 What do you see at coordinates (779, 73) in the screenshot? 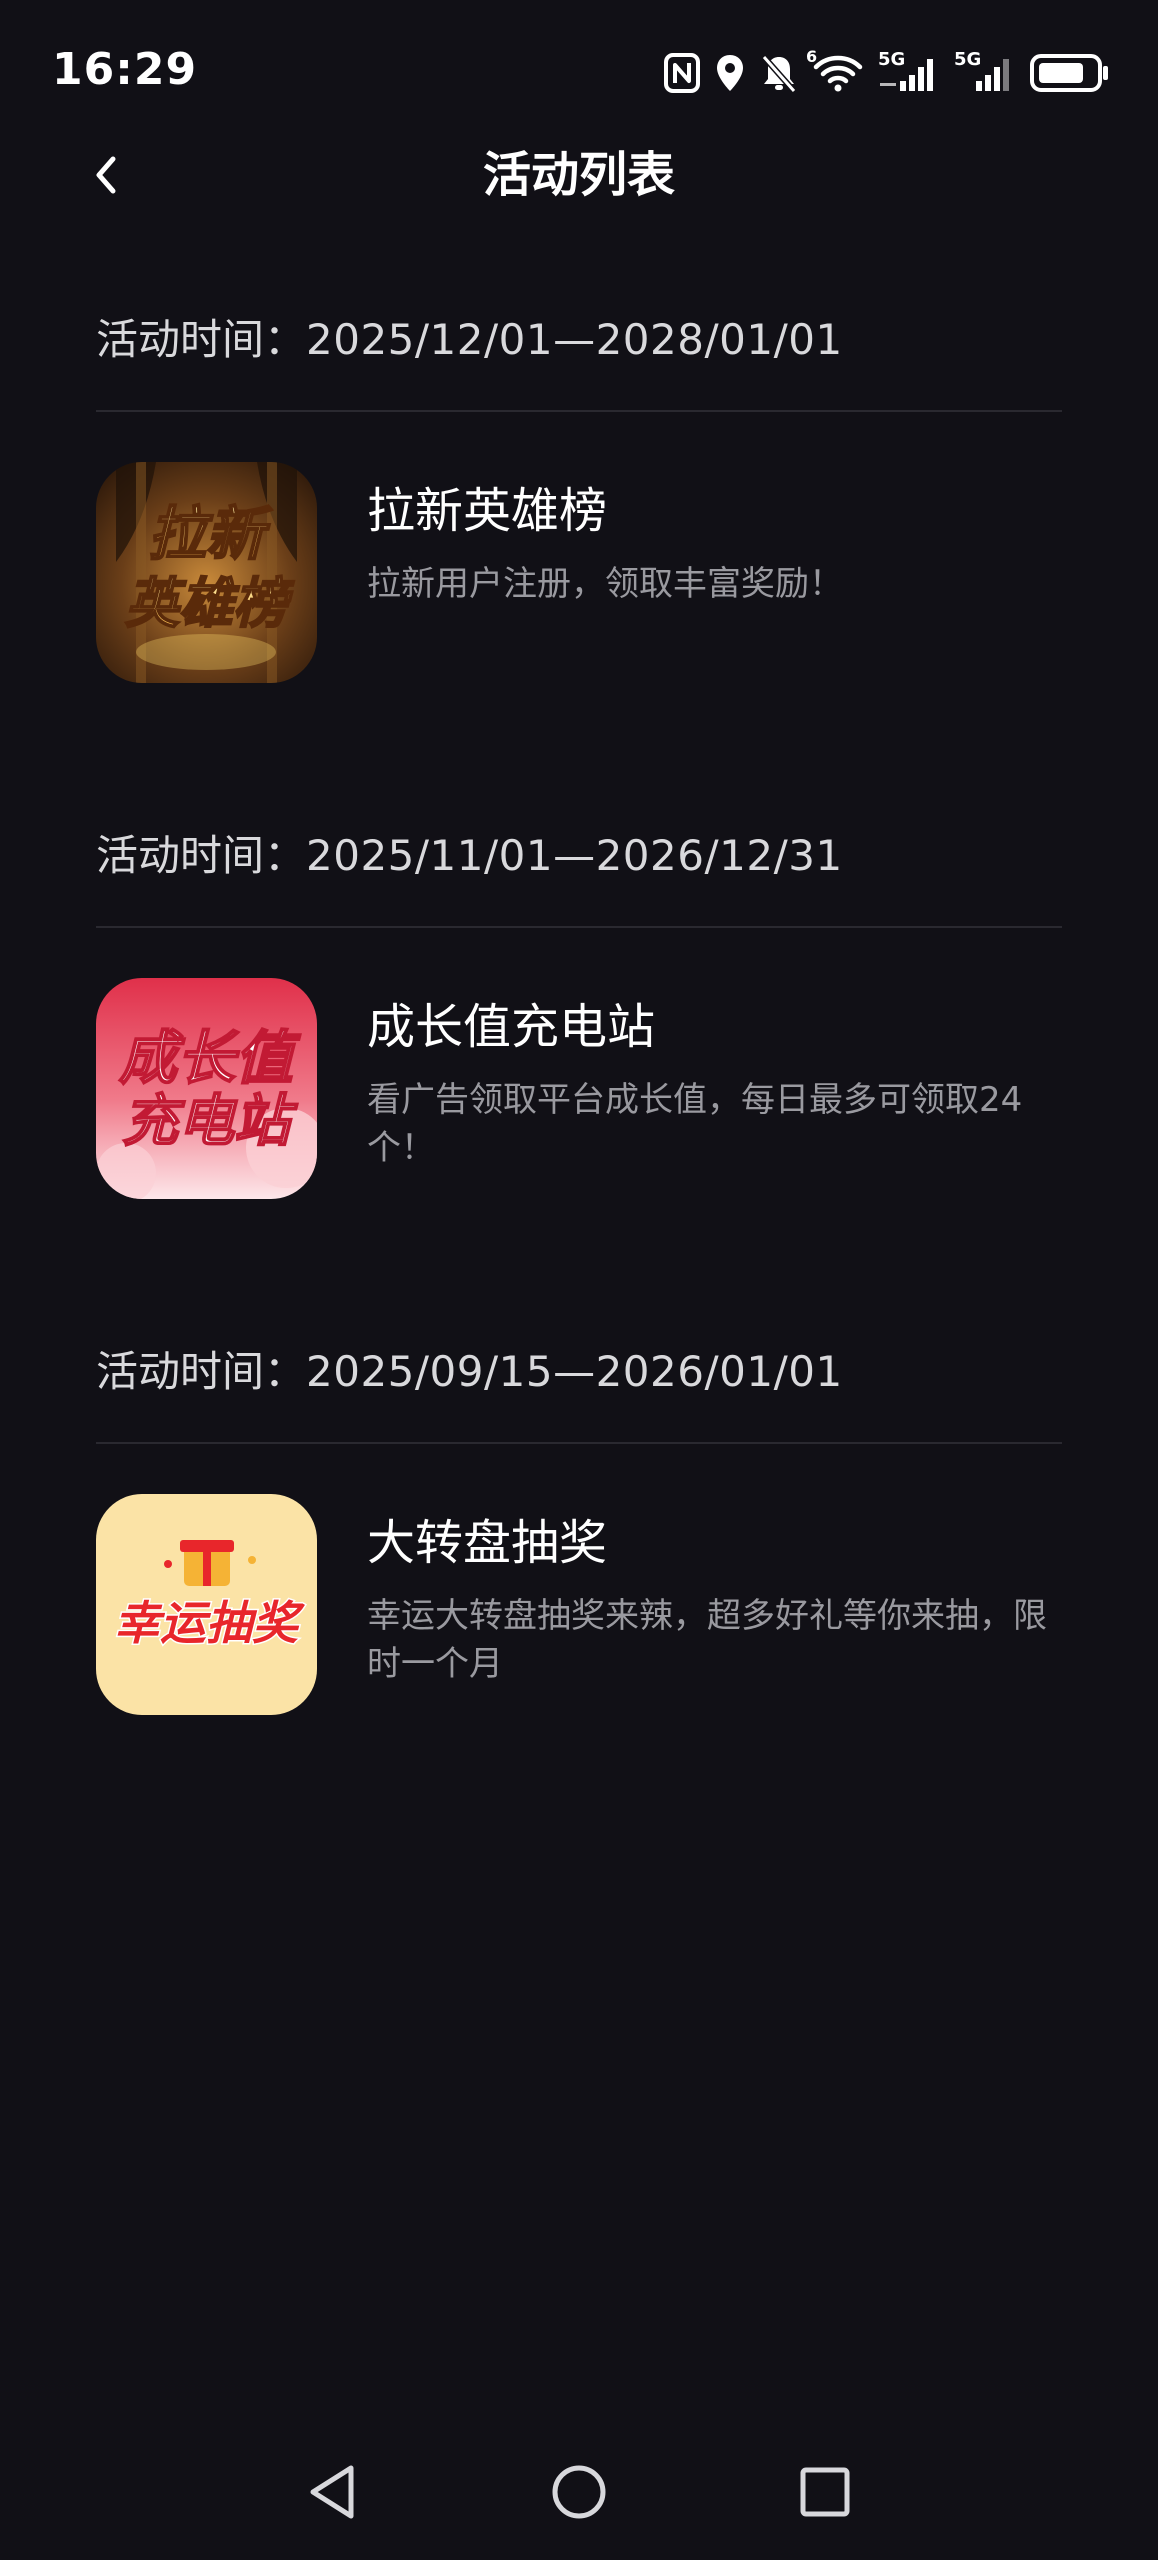
I see `bell-off-icon` at bounding box center [779, 73].